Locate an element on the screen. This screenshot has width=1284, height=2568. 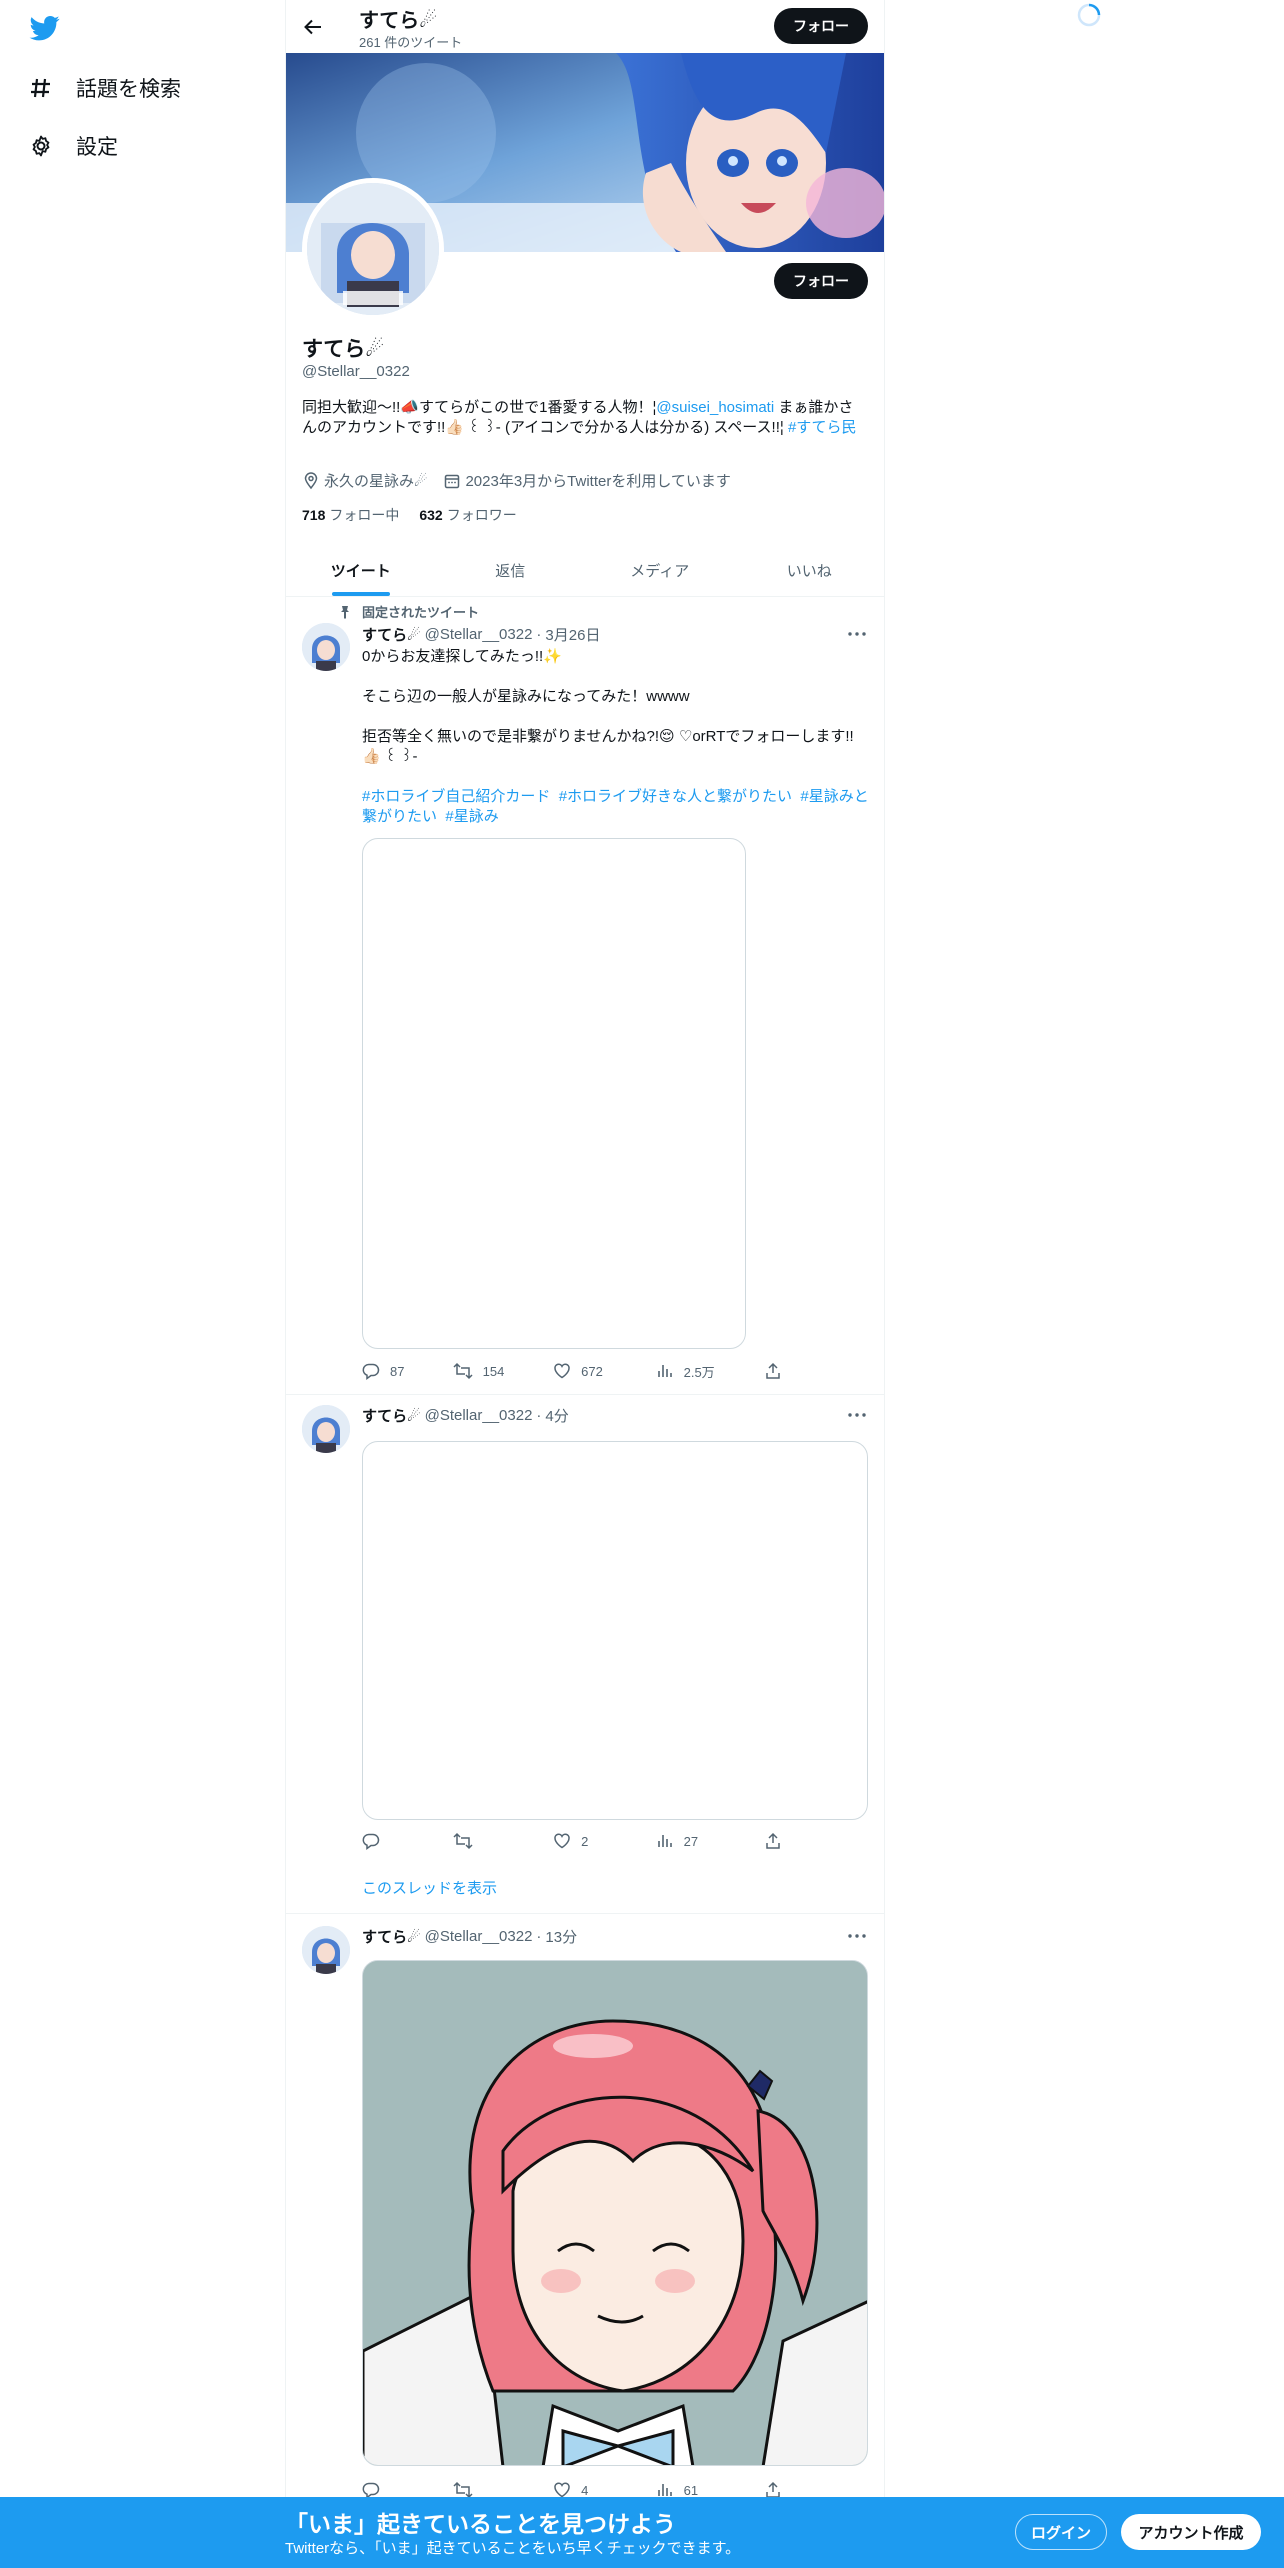
tweet-header: すてら☄ @Stellar__0322 · 3月26日 is located at coordinates (481, 634).